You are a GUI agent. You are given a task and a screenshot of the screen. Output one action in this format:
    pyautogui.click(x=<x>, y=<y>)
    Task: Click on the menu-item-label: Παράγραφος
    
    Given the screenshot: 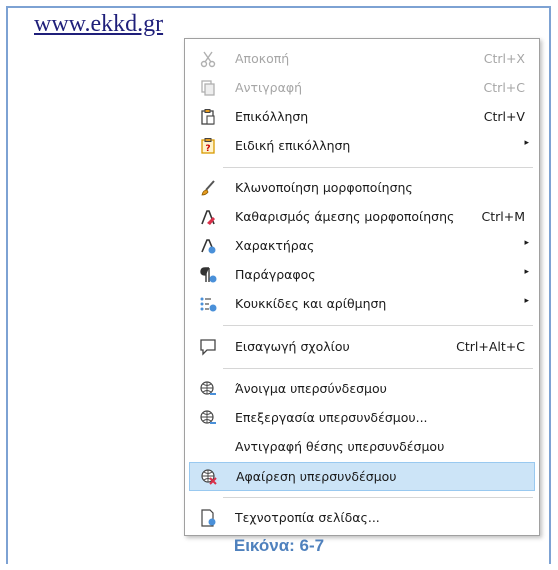 What is the action you would take?
    pyautogui.click(x=275, y=274)
    